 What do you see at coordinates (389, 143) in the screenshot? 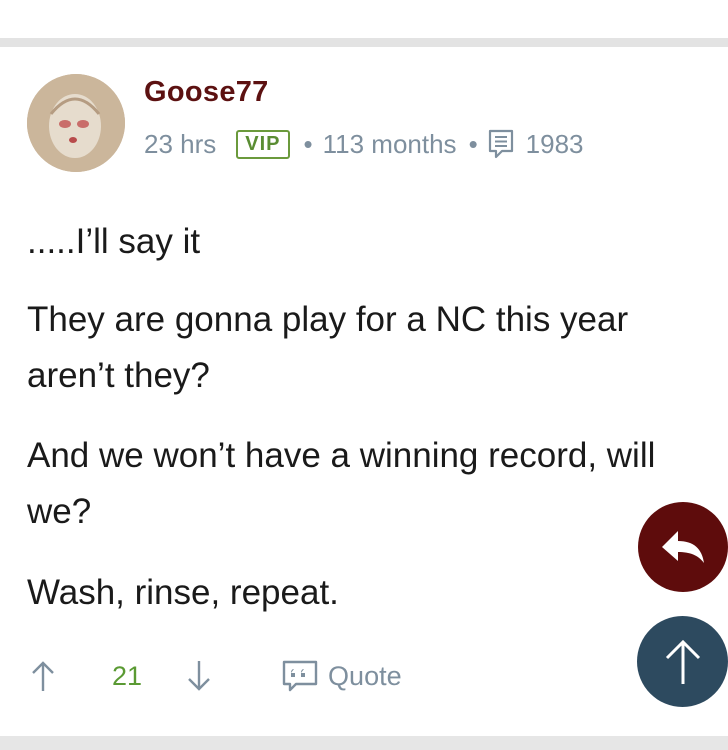
I see `membership-duration: 113 months` at bounding box center [389, 143].